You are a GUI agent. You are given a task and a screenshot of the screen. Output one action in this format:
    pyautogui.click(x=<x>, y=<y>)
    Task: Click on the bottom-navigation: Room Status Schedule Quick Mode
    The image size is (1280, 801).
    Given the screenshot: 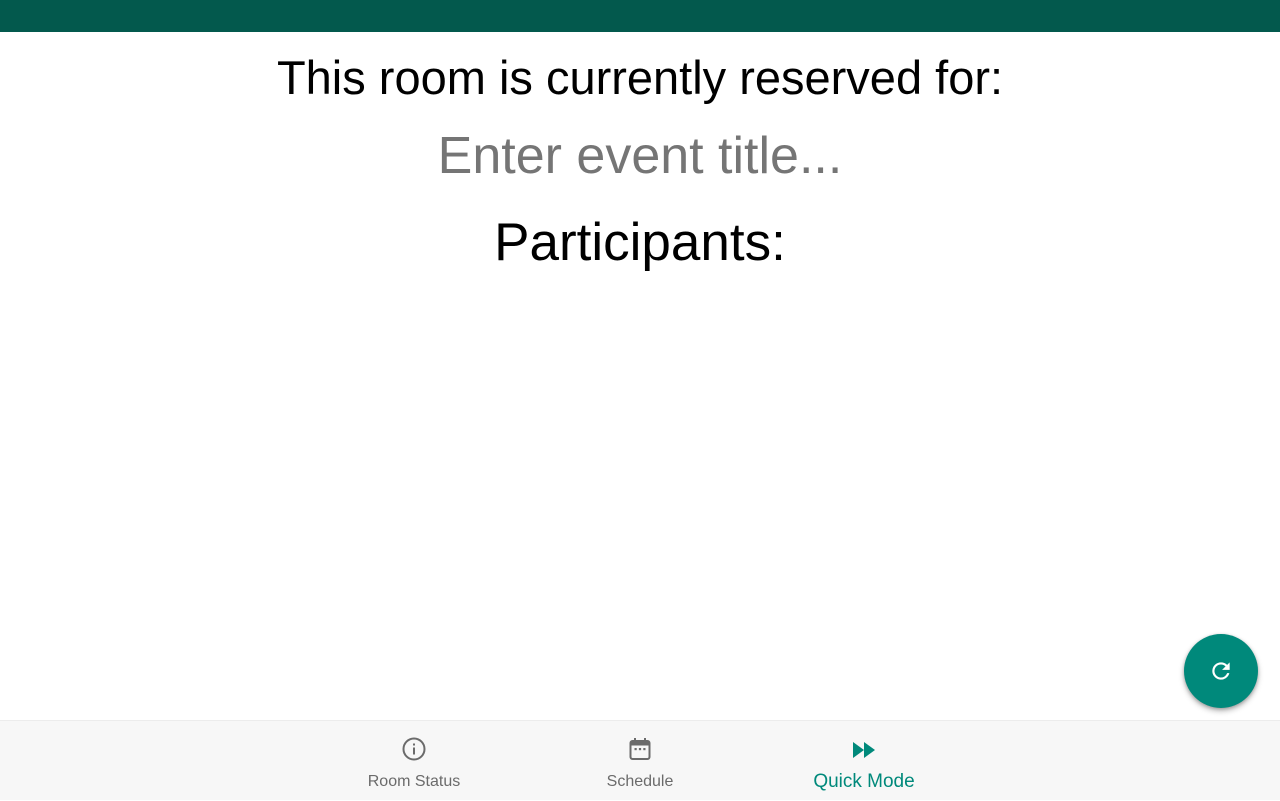 What is the action you would take?
    pyautogui.click(x=640, y=760)
    